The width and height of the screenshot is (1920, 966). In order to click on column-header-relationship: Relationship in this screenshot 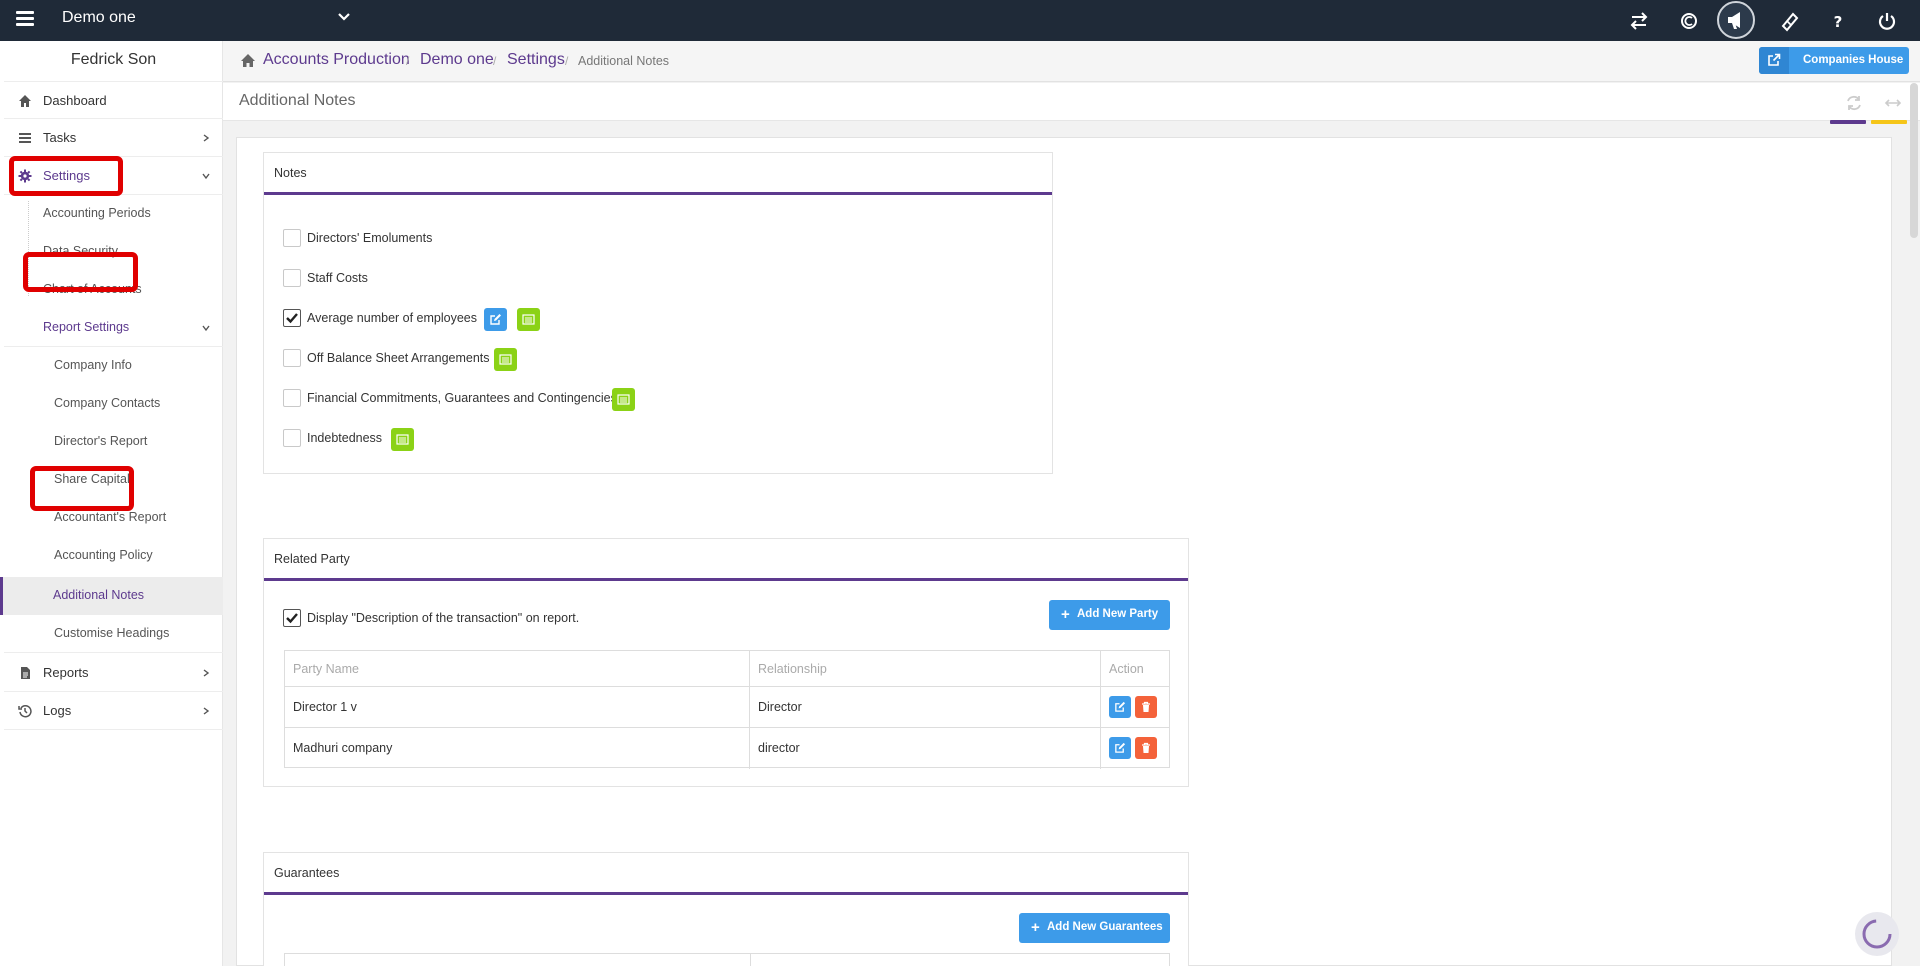, I will do `click(792, 669)`.